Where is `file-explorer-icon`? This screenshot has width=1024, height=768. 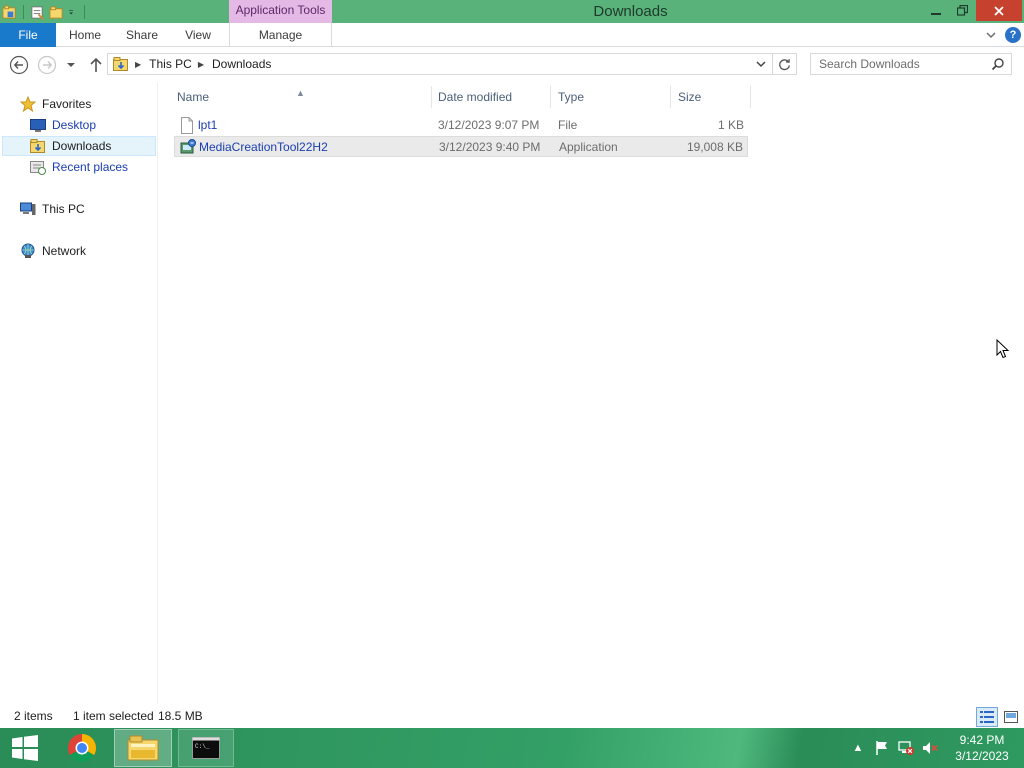
file-explorer-icon is located at coordinates (143, 748).